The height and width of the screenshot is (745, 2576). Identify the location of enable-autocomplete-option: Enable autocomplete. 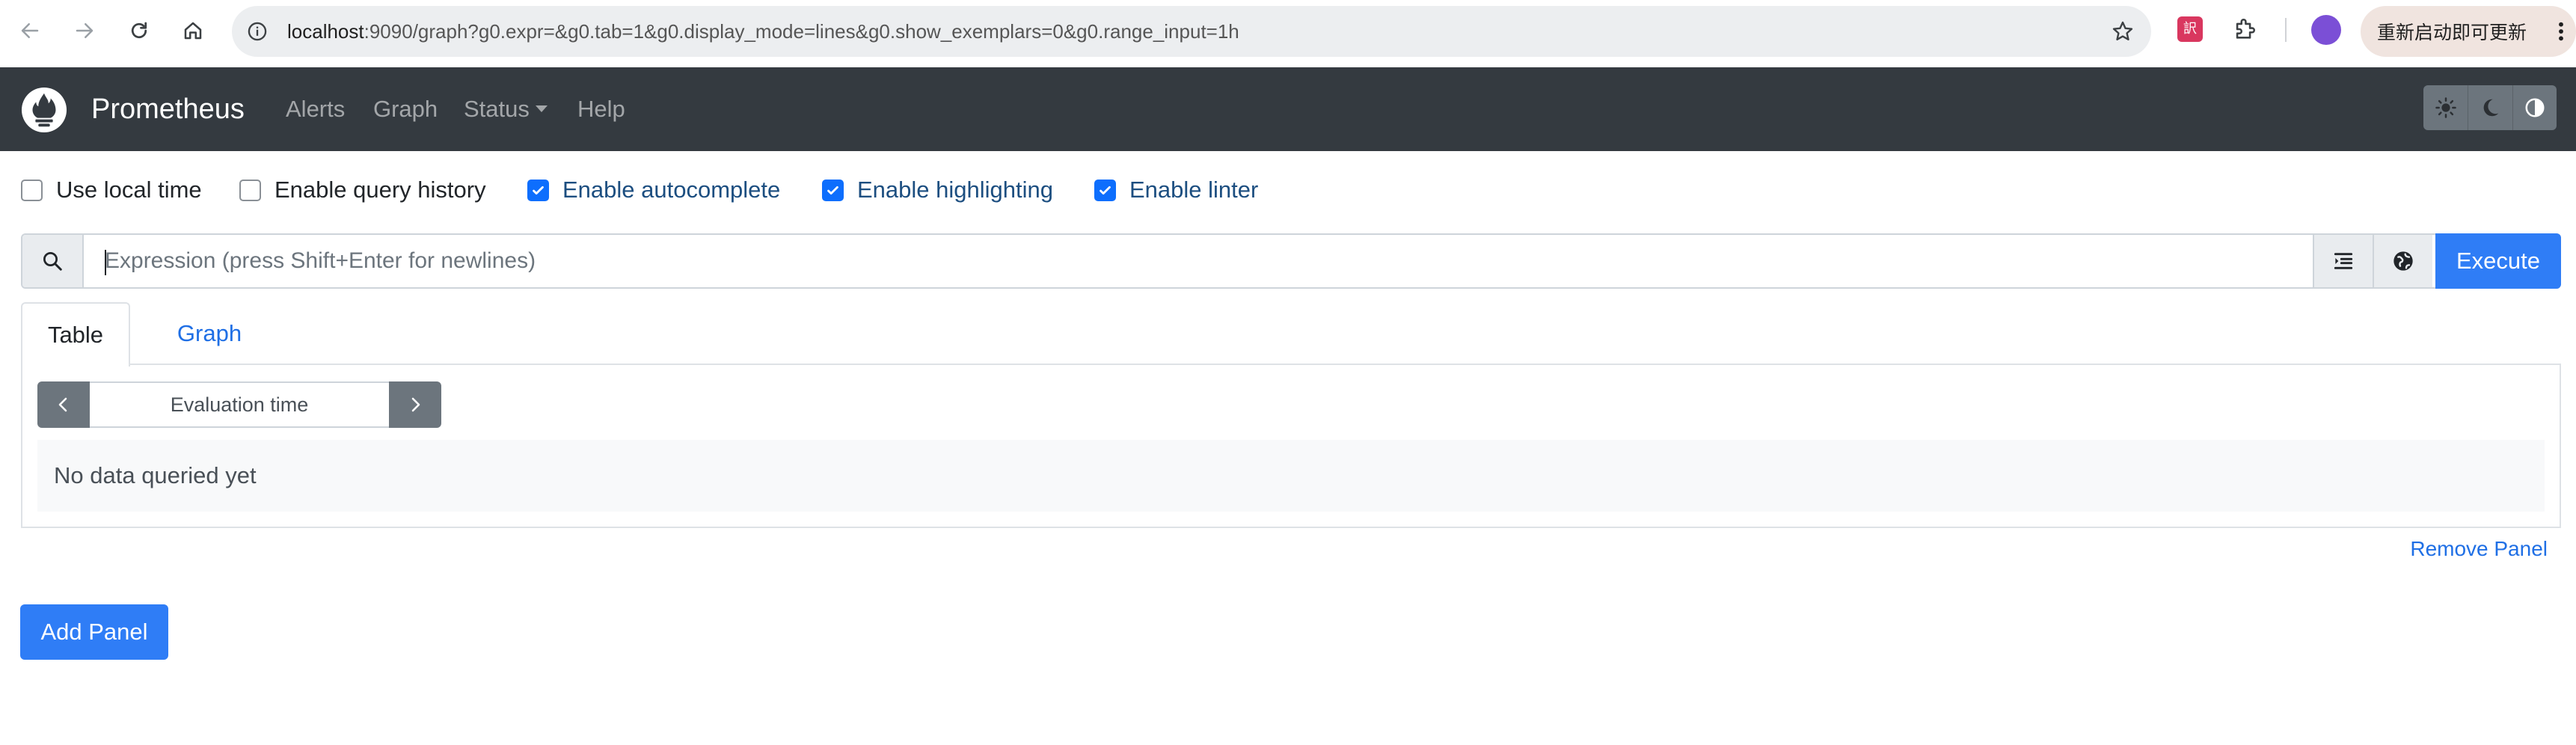
(653, 190).